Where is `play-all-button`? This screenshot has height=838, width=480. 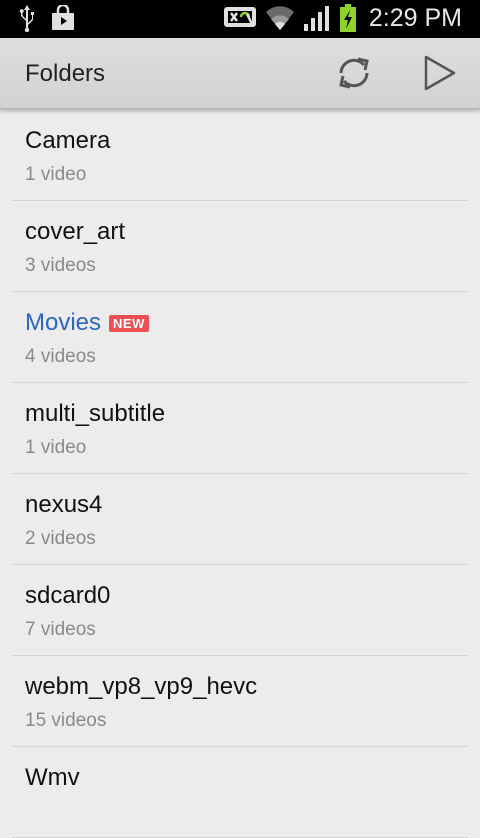
play-all-button is located at coordinates (438, 75).